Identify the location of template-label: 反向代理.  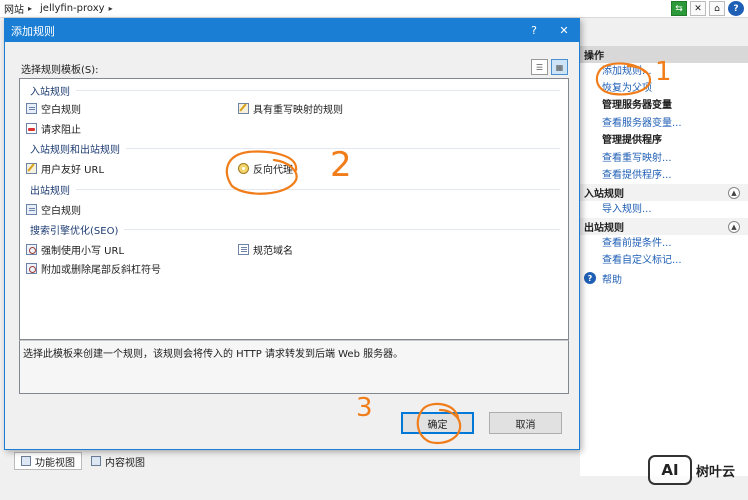
(273, 170).